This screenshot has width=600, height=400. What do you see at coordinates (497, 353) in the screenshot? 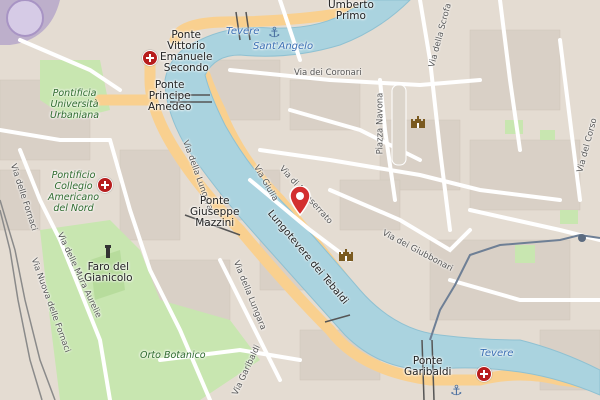
I see `label-tevere-bottom: Tevere` at bounding box center [497, 353].